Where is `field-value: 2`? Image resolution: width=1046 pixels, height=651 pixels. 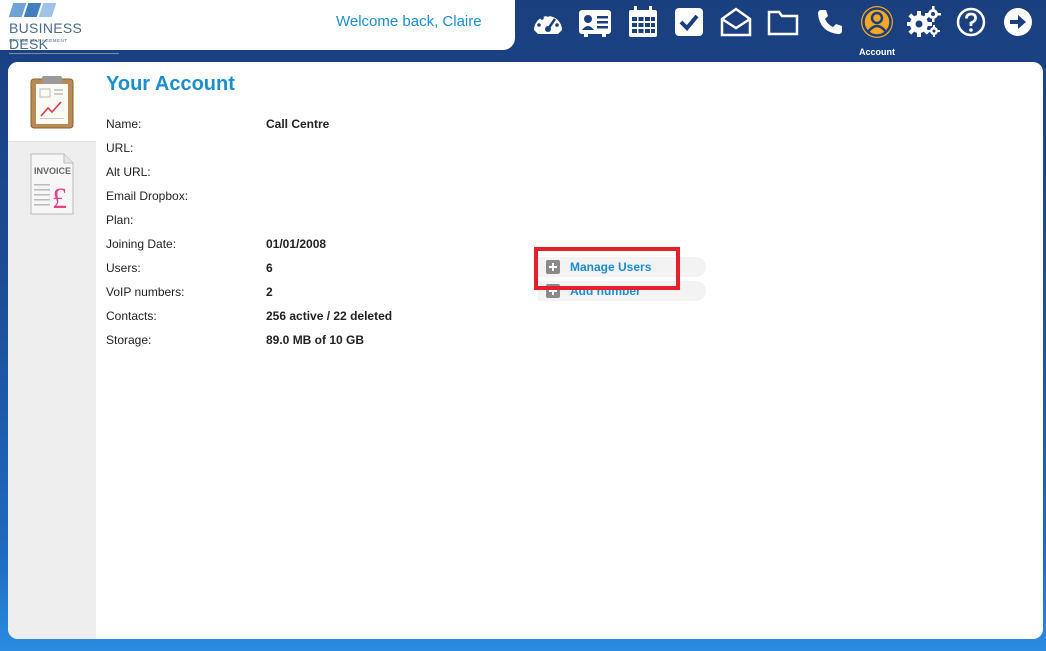 field-value: 2 is located at coordinates (269, 292).